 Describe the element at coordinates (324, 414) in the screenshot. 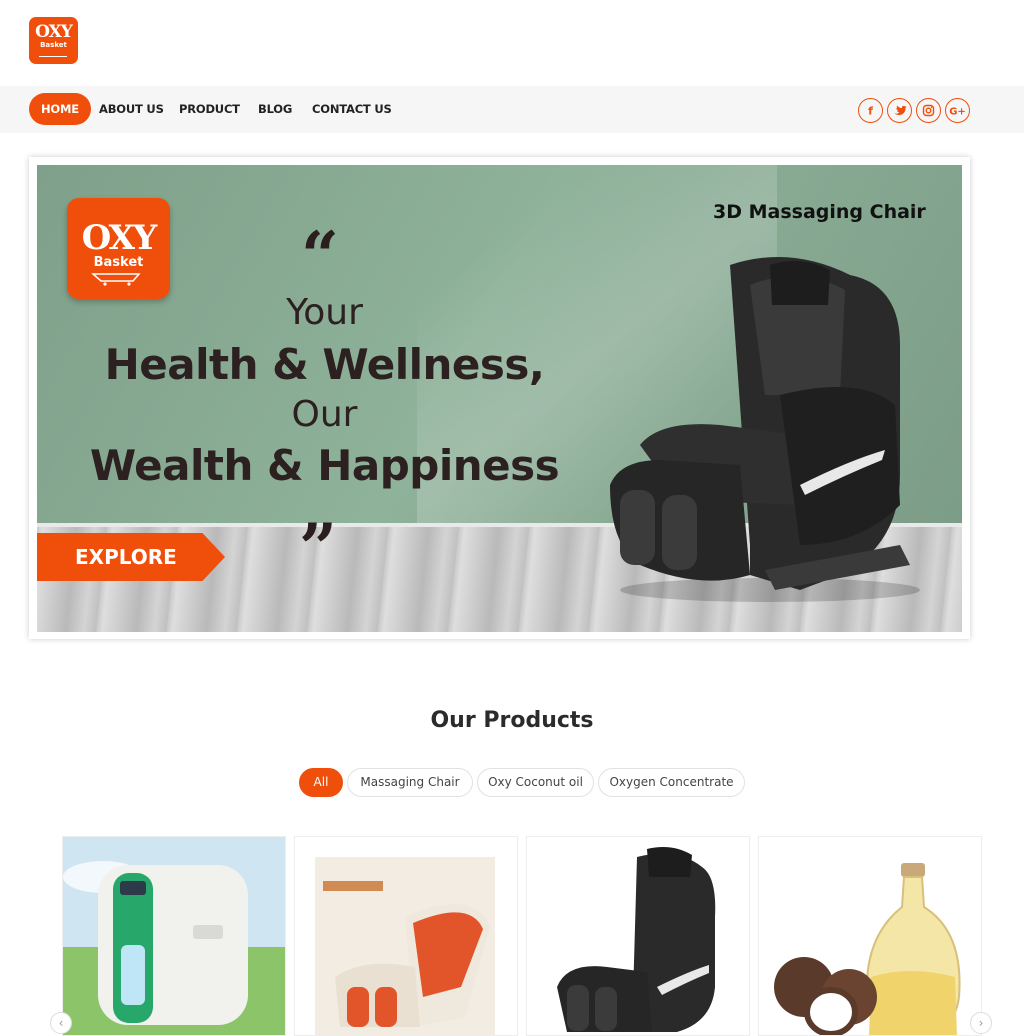

I see `headline-line-3: Our` at that location.